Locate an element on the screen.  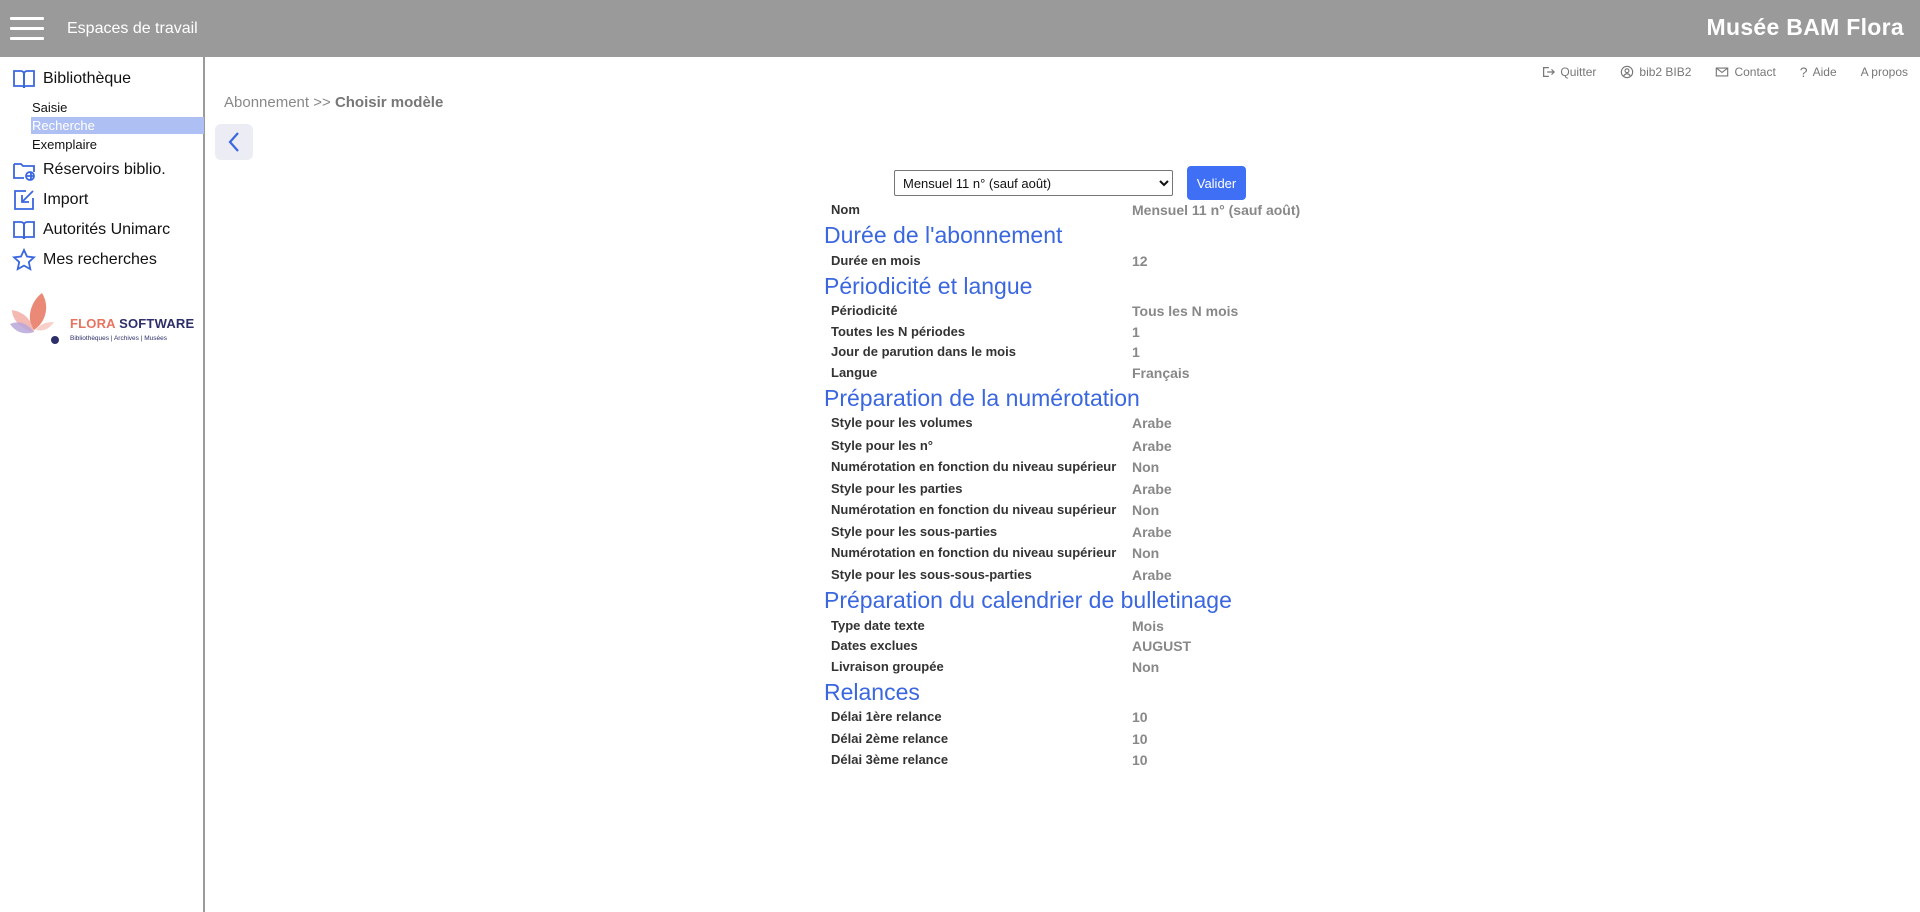
user-link: bib2 BIB2 is located at coordinates (1655, 72).